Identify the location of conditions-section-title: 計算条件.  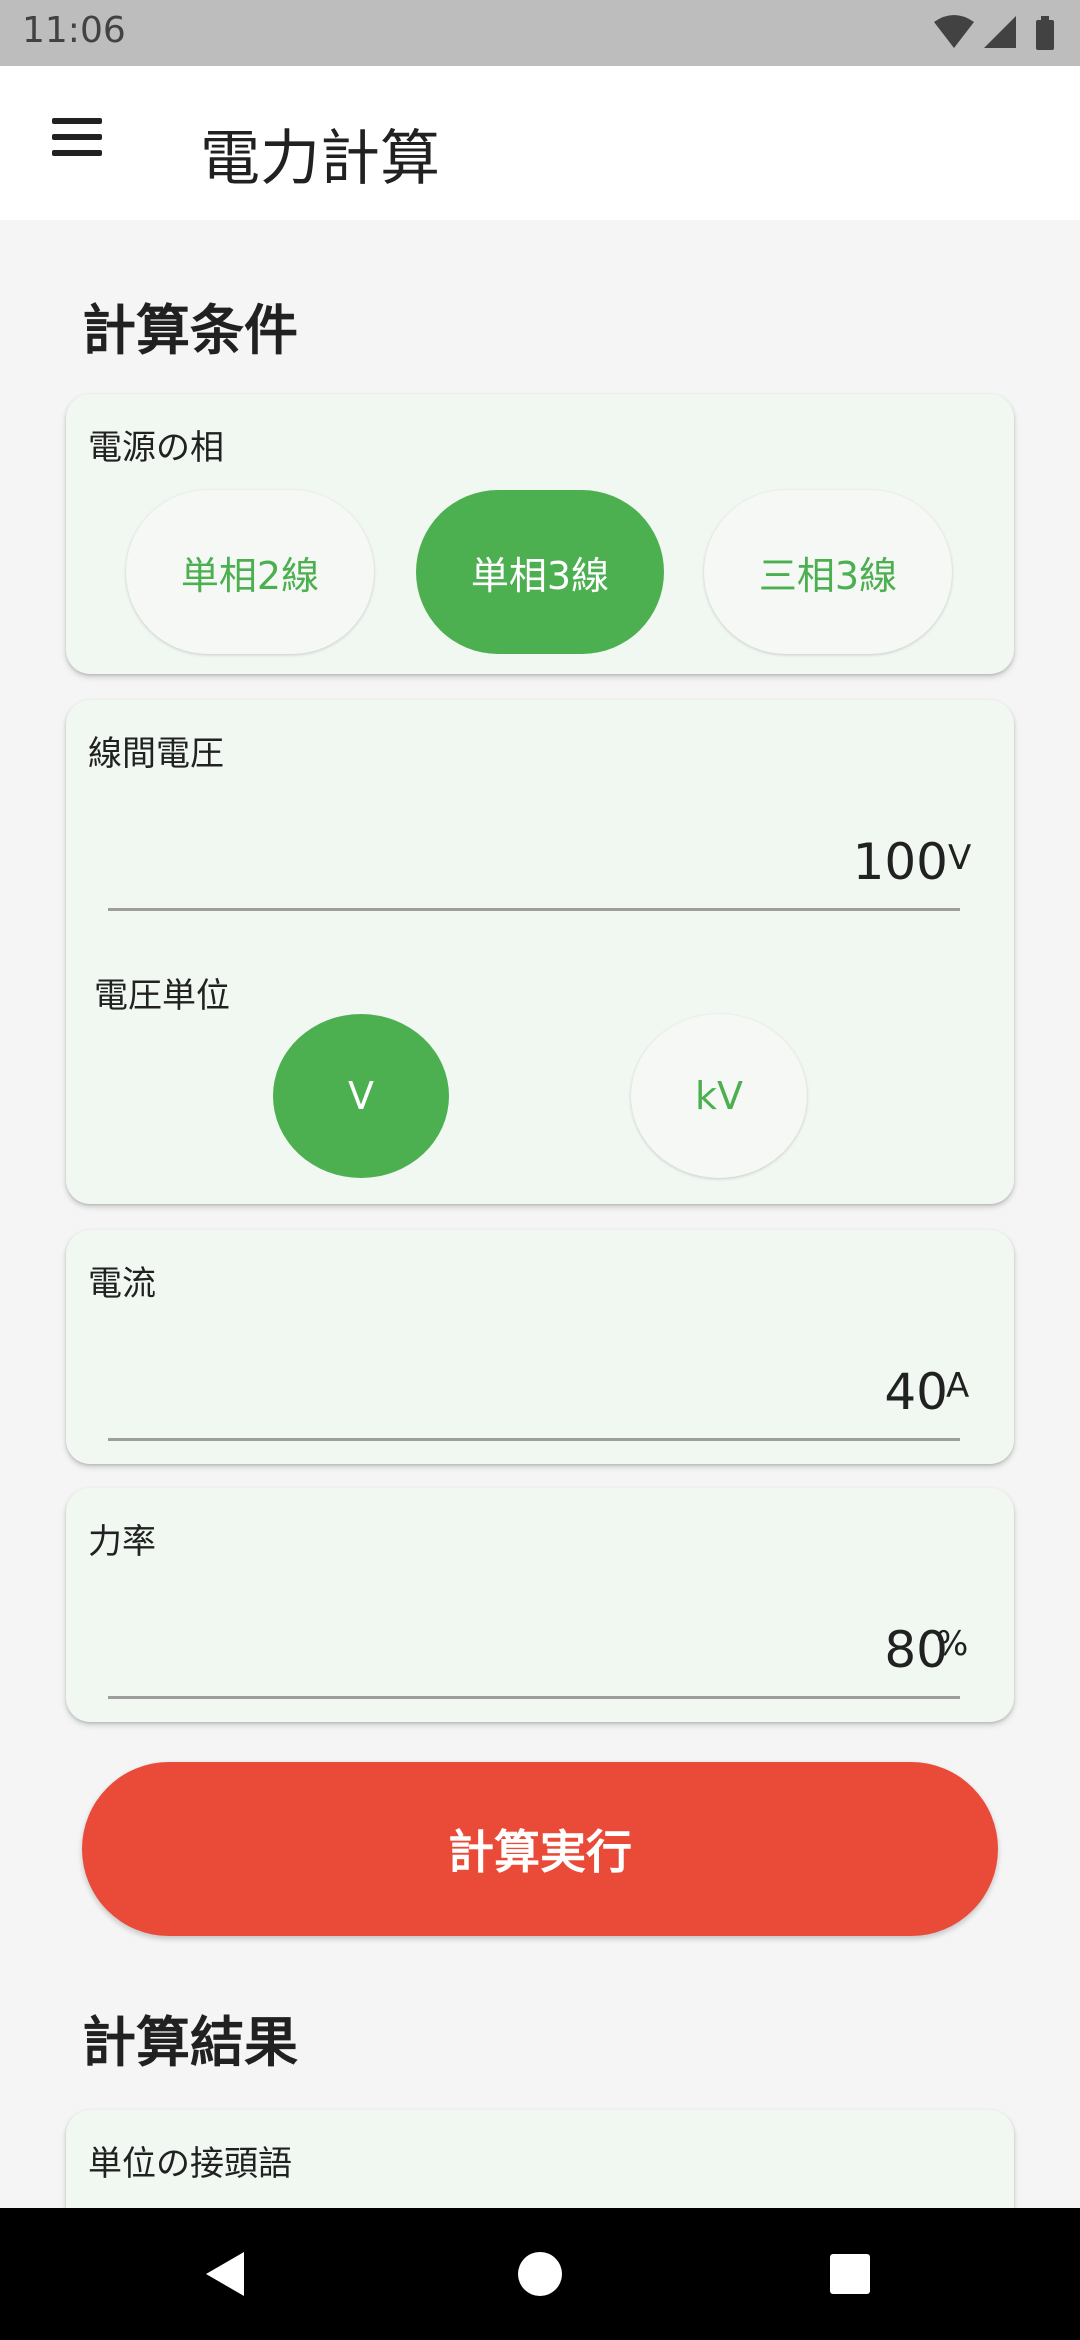
(190, 330).